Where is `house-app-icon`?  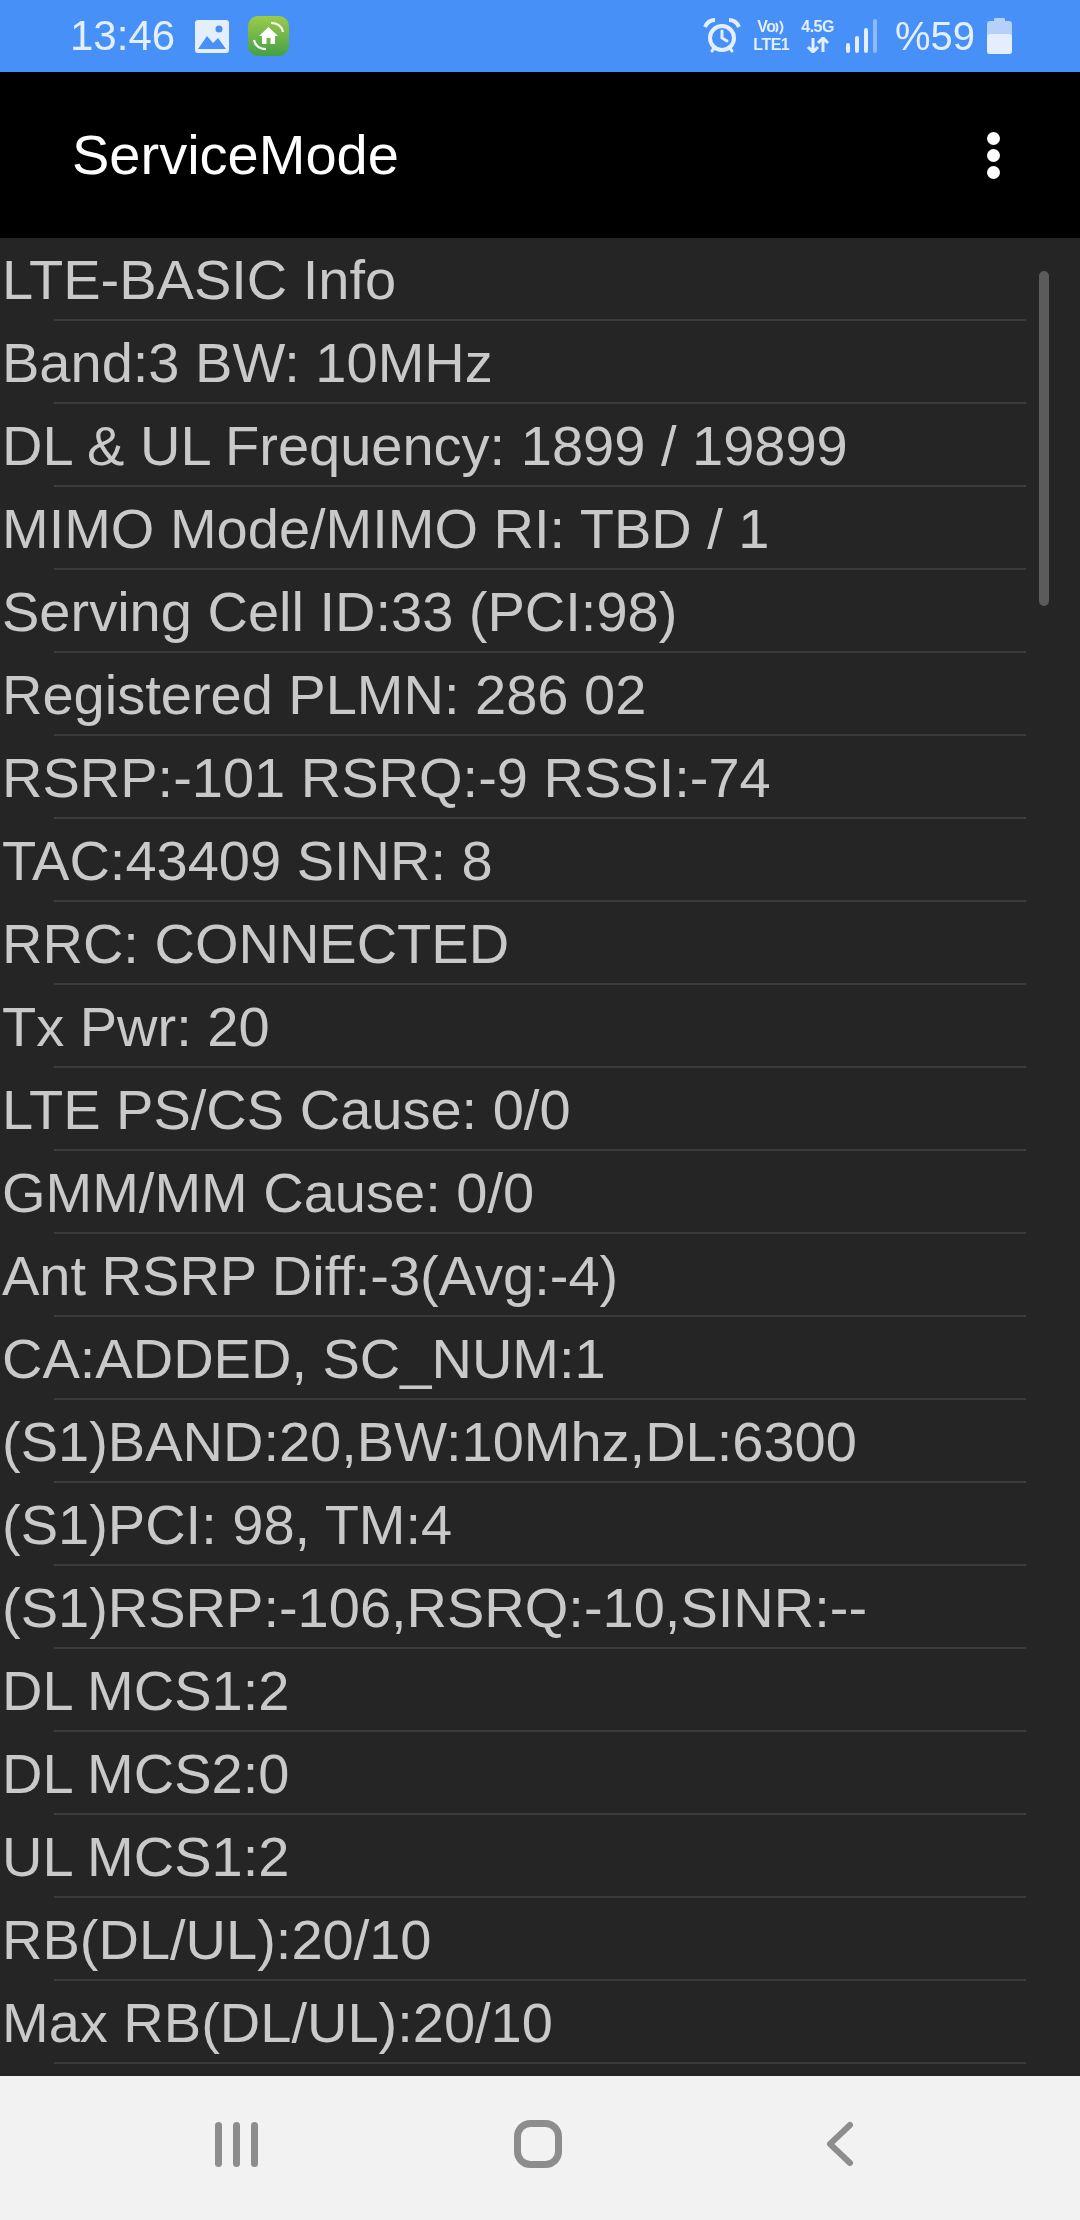
house-app-icon is located at coordinates (269, 36).